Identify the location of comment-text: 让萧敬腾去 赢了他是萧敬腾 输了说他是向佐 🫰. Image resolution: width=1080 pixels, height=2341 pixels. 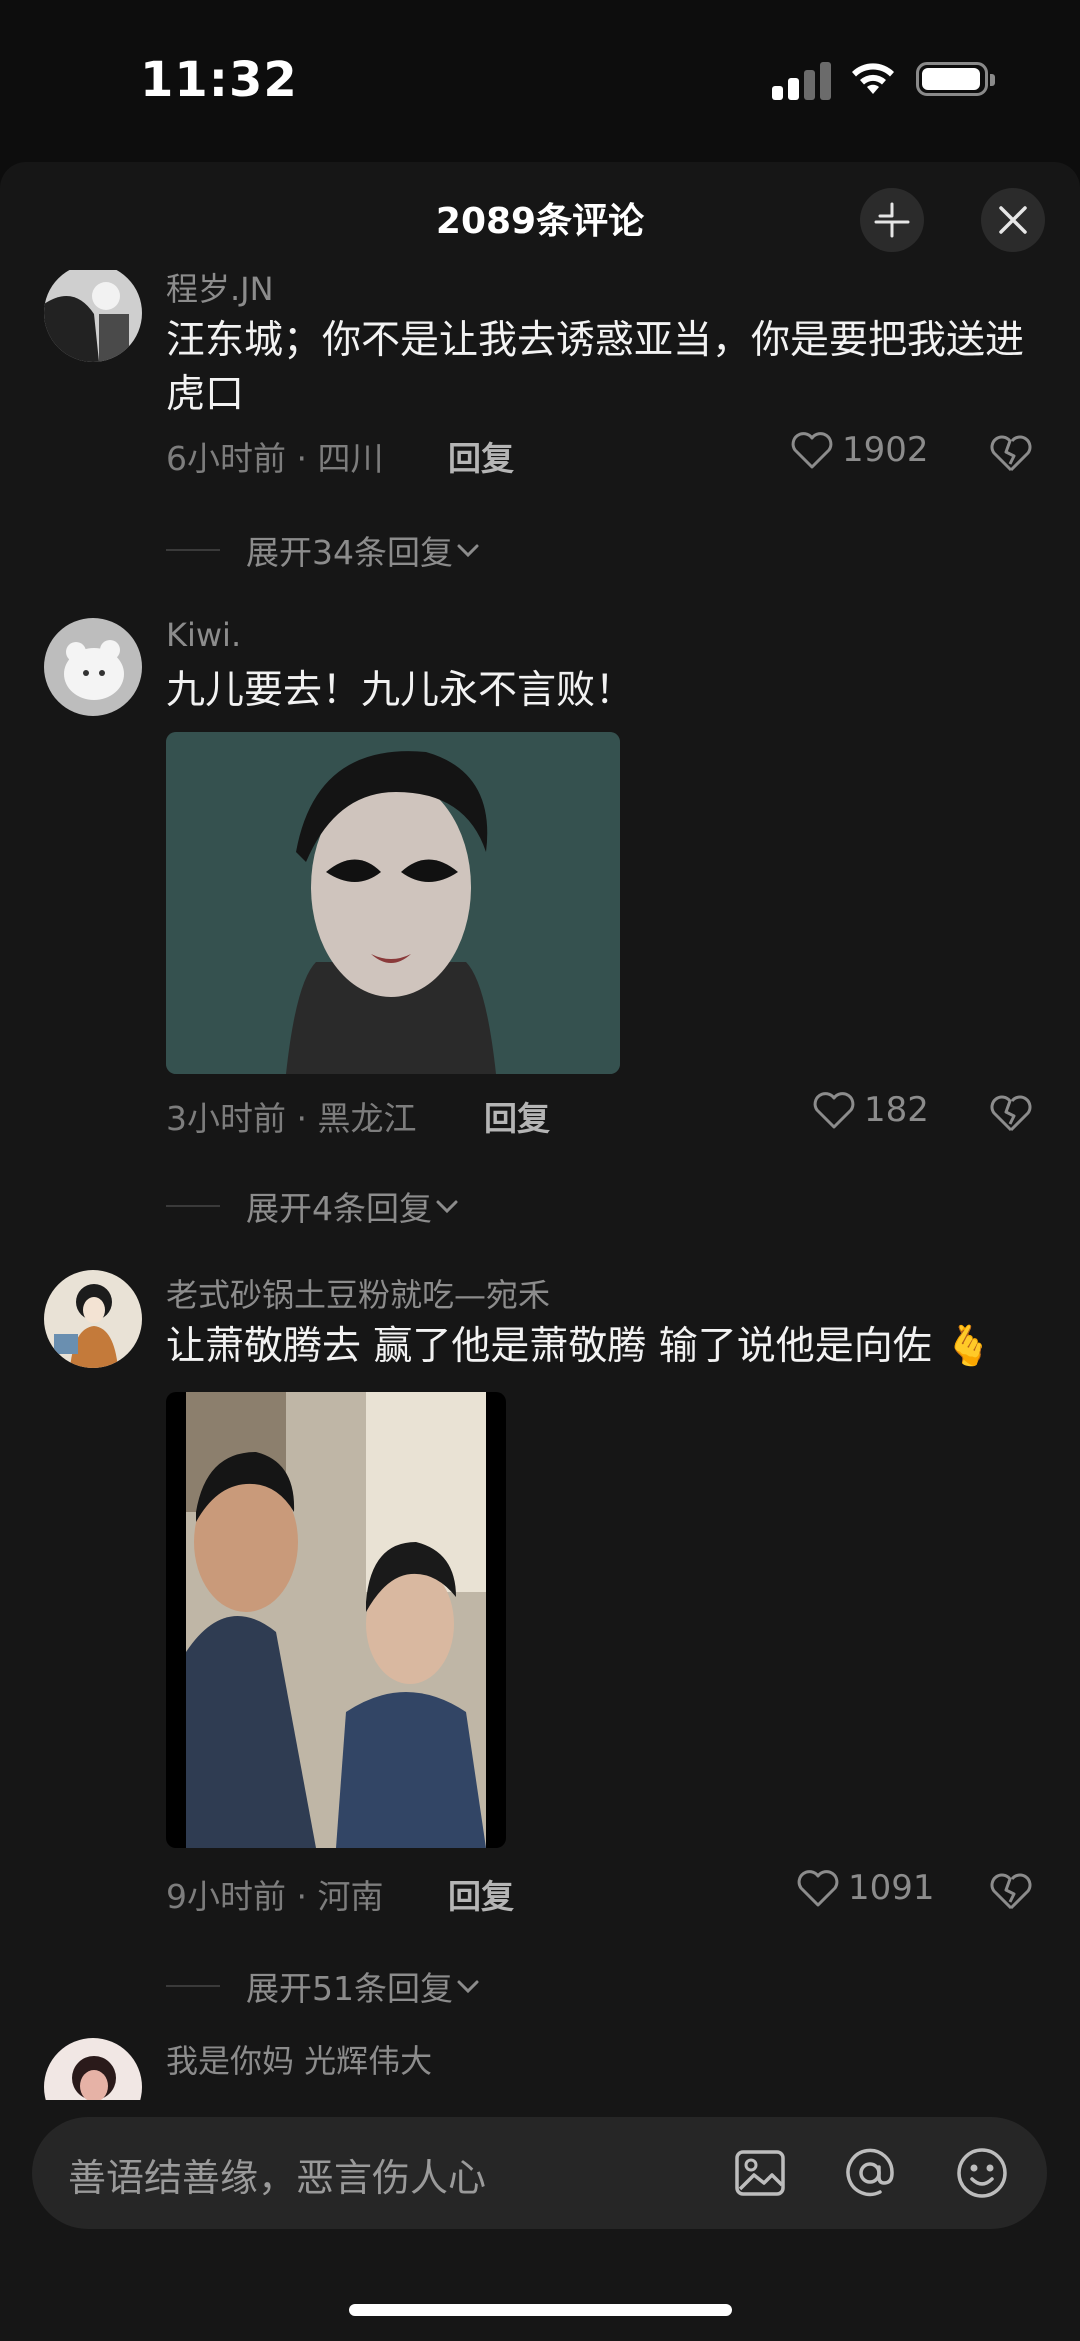
(596, 1347).